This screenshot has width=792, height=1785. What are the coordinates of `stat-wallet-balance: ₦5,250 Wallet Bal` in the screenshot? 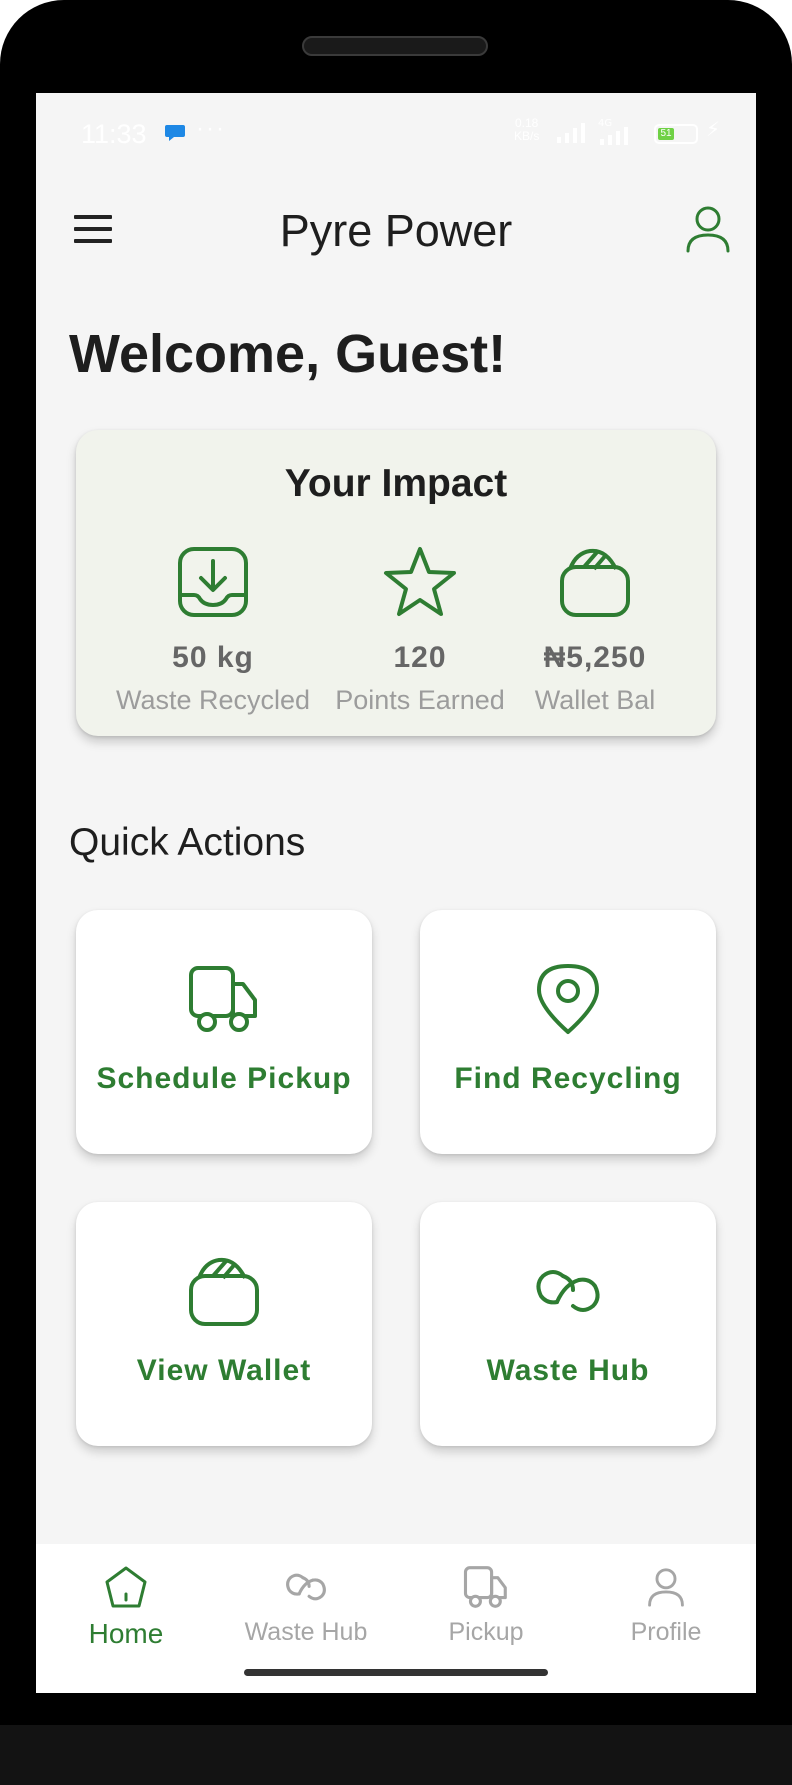 It's located at (595, 630).